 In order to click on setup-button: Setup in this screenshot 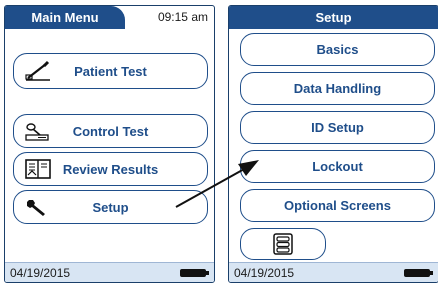, I will do `click(110, 207)`.